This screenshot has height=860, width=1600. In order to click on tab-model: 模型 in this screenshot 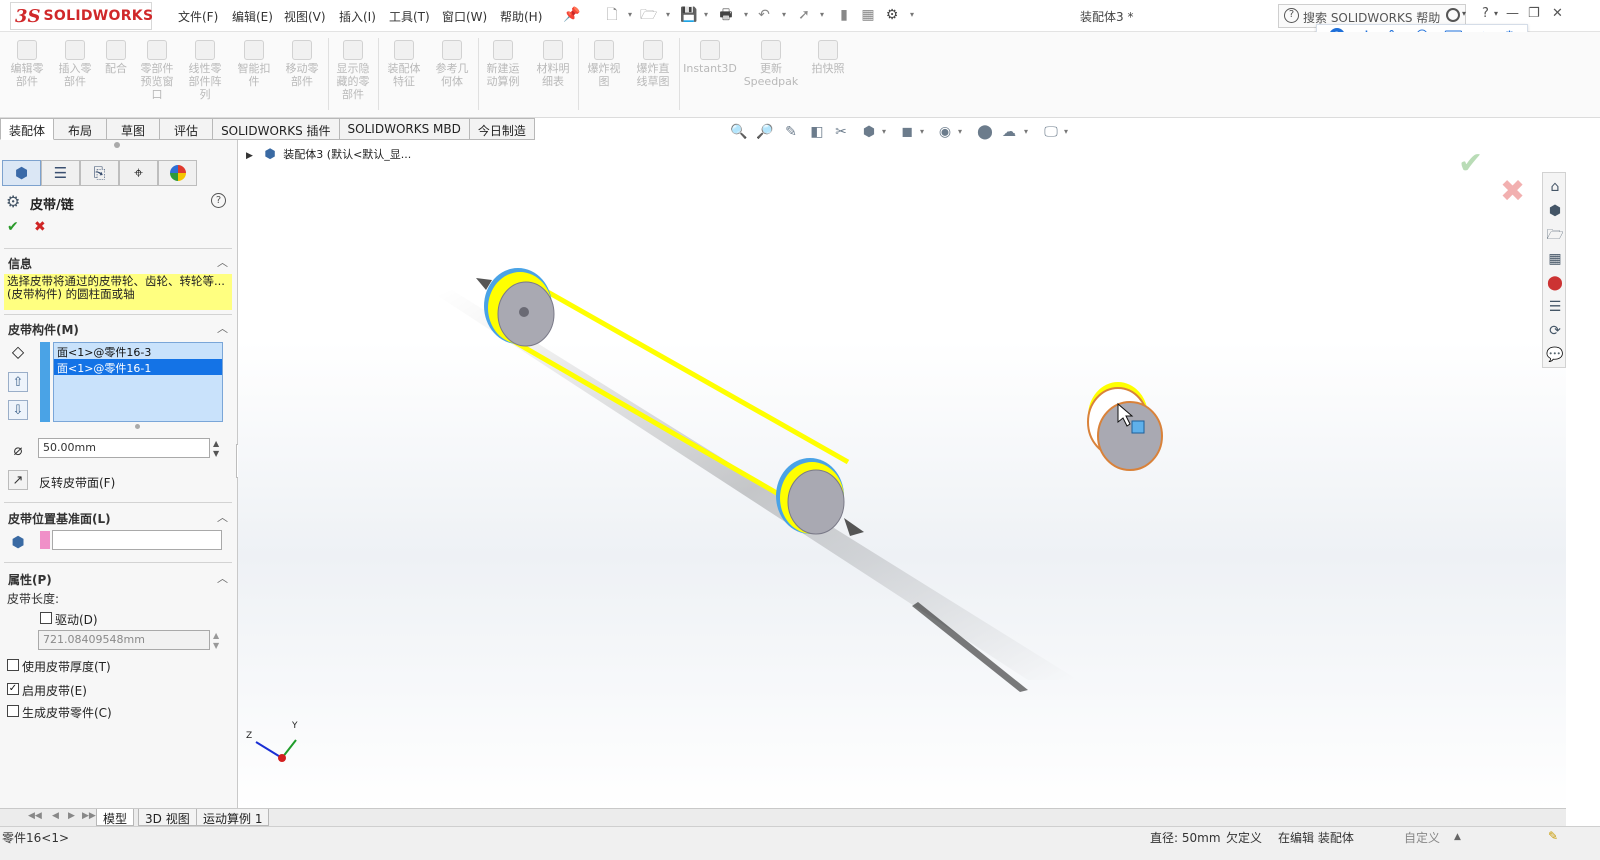, I will do `click(115, 817)`.